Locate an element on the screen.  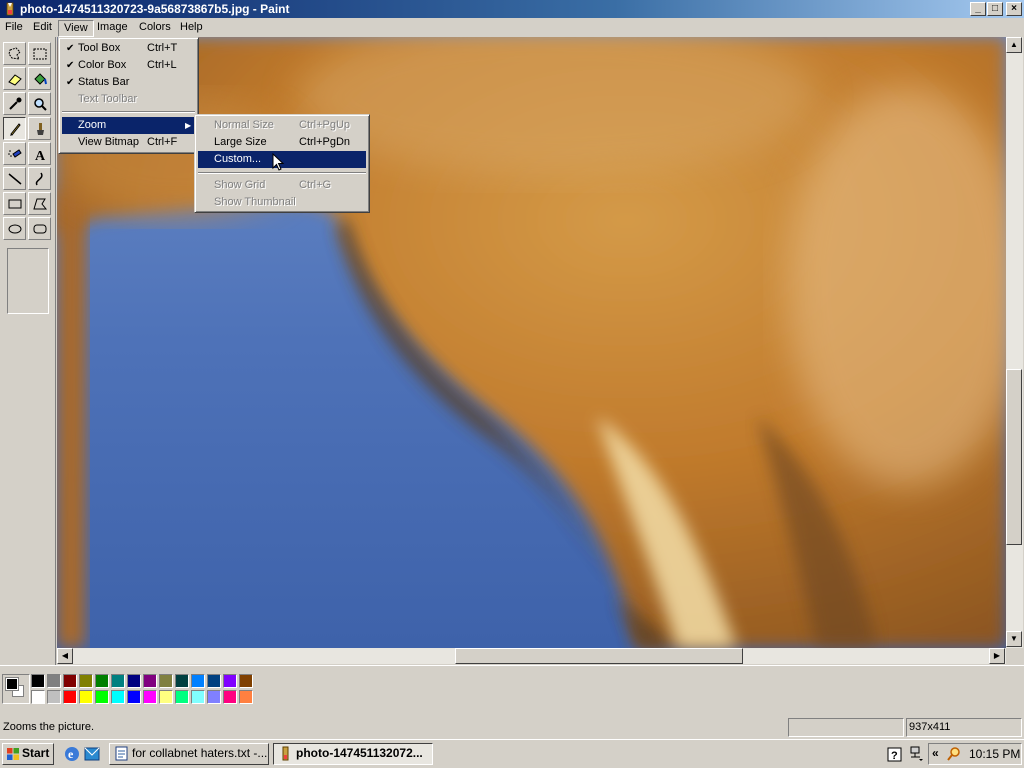
menu-item-tool-box: ✔ Tool Box Ctrl+T is located at coordinates (128, 48).